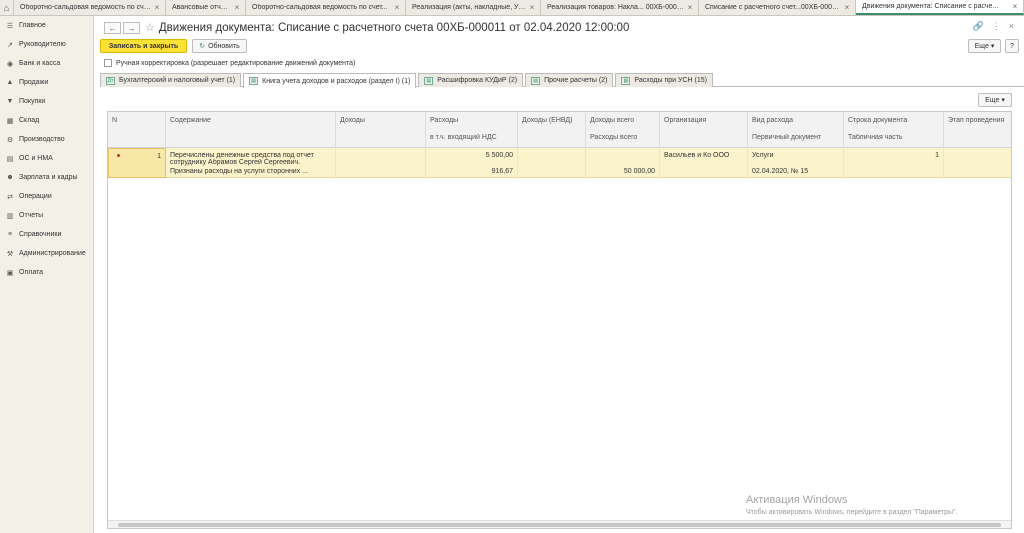  I want to click on more-vertical-icon: ⋮, so click(996, 26).